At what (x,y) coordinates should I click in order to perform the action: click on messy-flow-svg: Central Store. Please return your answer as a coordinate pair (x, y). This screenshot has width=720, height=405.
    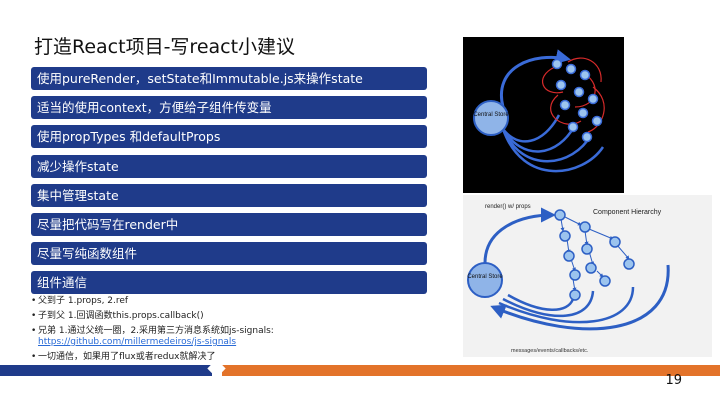
    Looking at the image, I should click on (539, 111).